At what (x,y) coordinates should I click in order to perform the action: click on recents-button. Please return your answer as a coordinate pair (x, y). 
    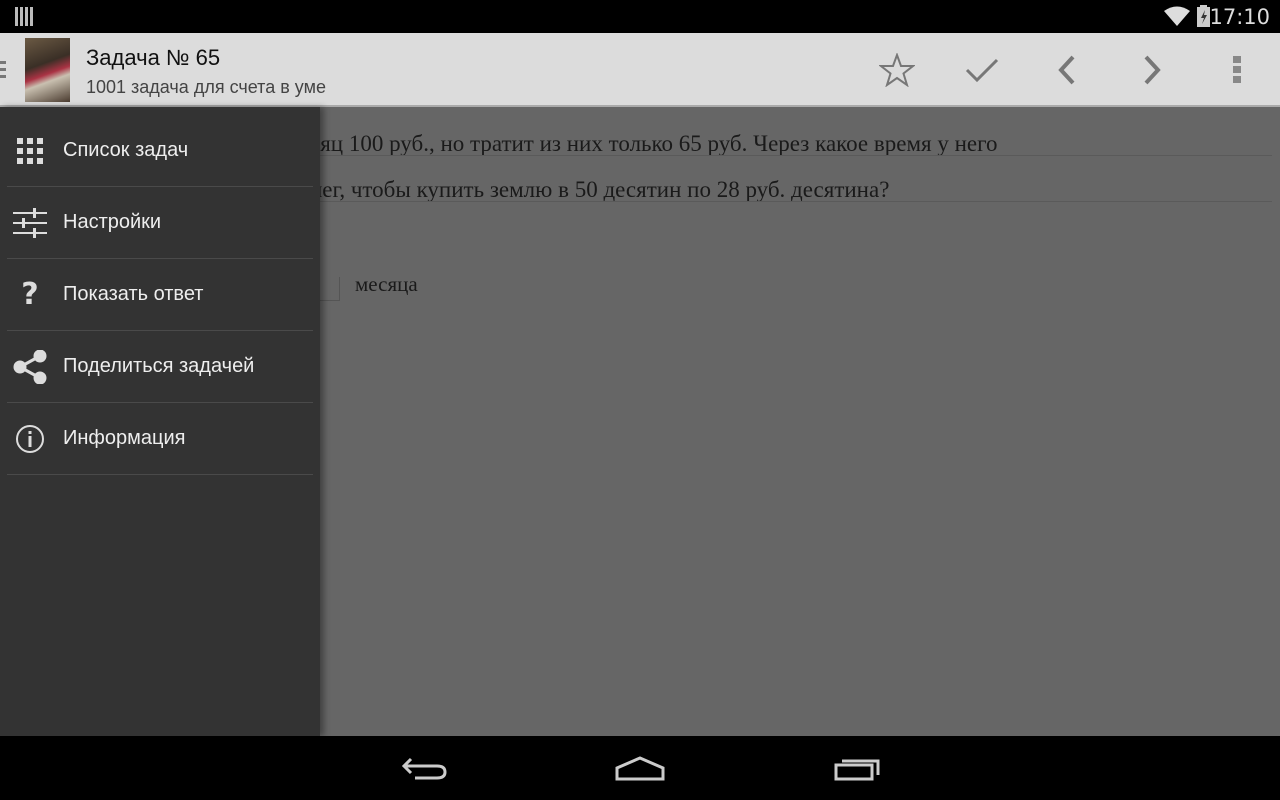
    Looking at the image, I should click on (857, 768).